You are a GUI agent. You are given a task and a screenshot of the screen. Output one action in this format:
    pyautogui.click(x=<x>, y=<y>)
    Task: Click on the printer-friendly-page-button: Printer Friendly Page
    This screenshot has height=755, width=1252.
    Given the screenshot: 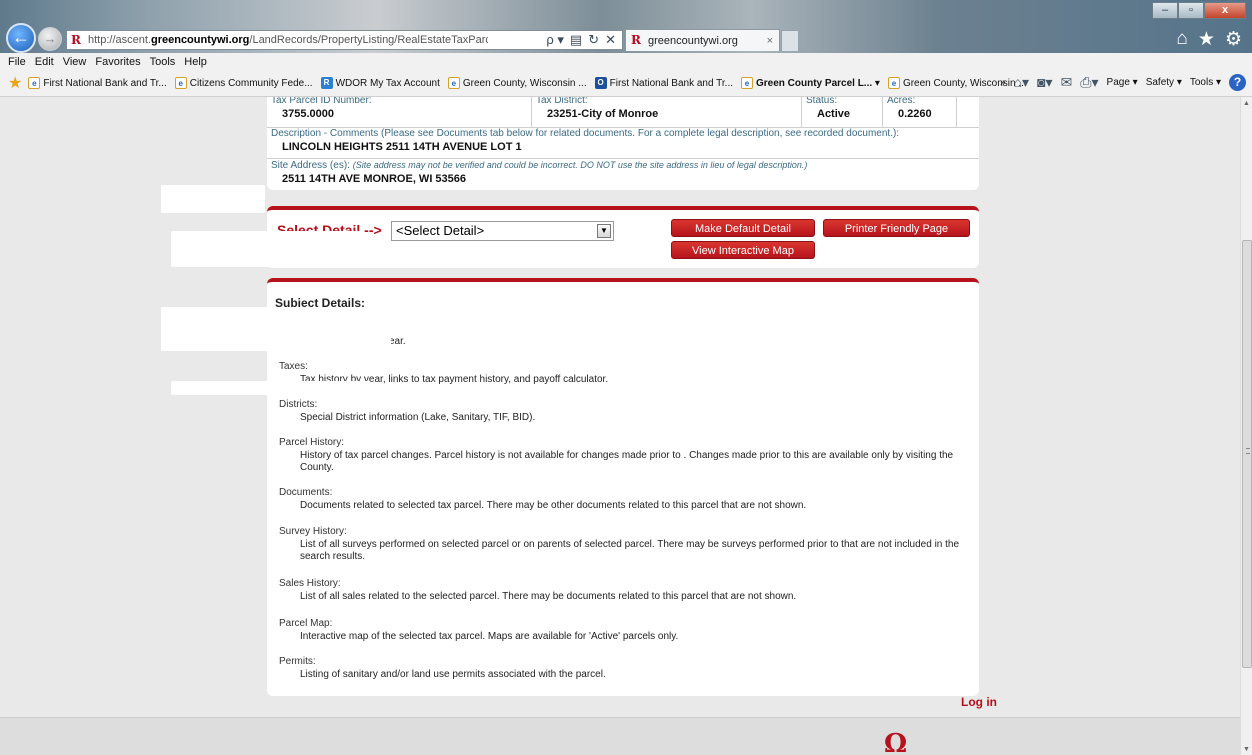 What is the action you would take?
    pyautogui.click(x=896, y=228)
    